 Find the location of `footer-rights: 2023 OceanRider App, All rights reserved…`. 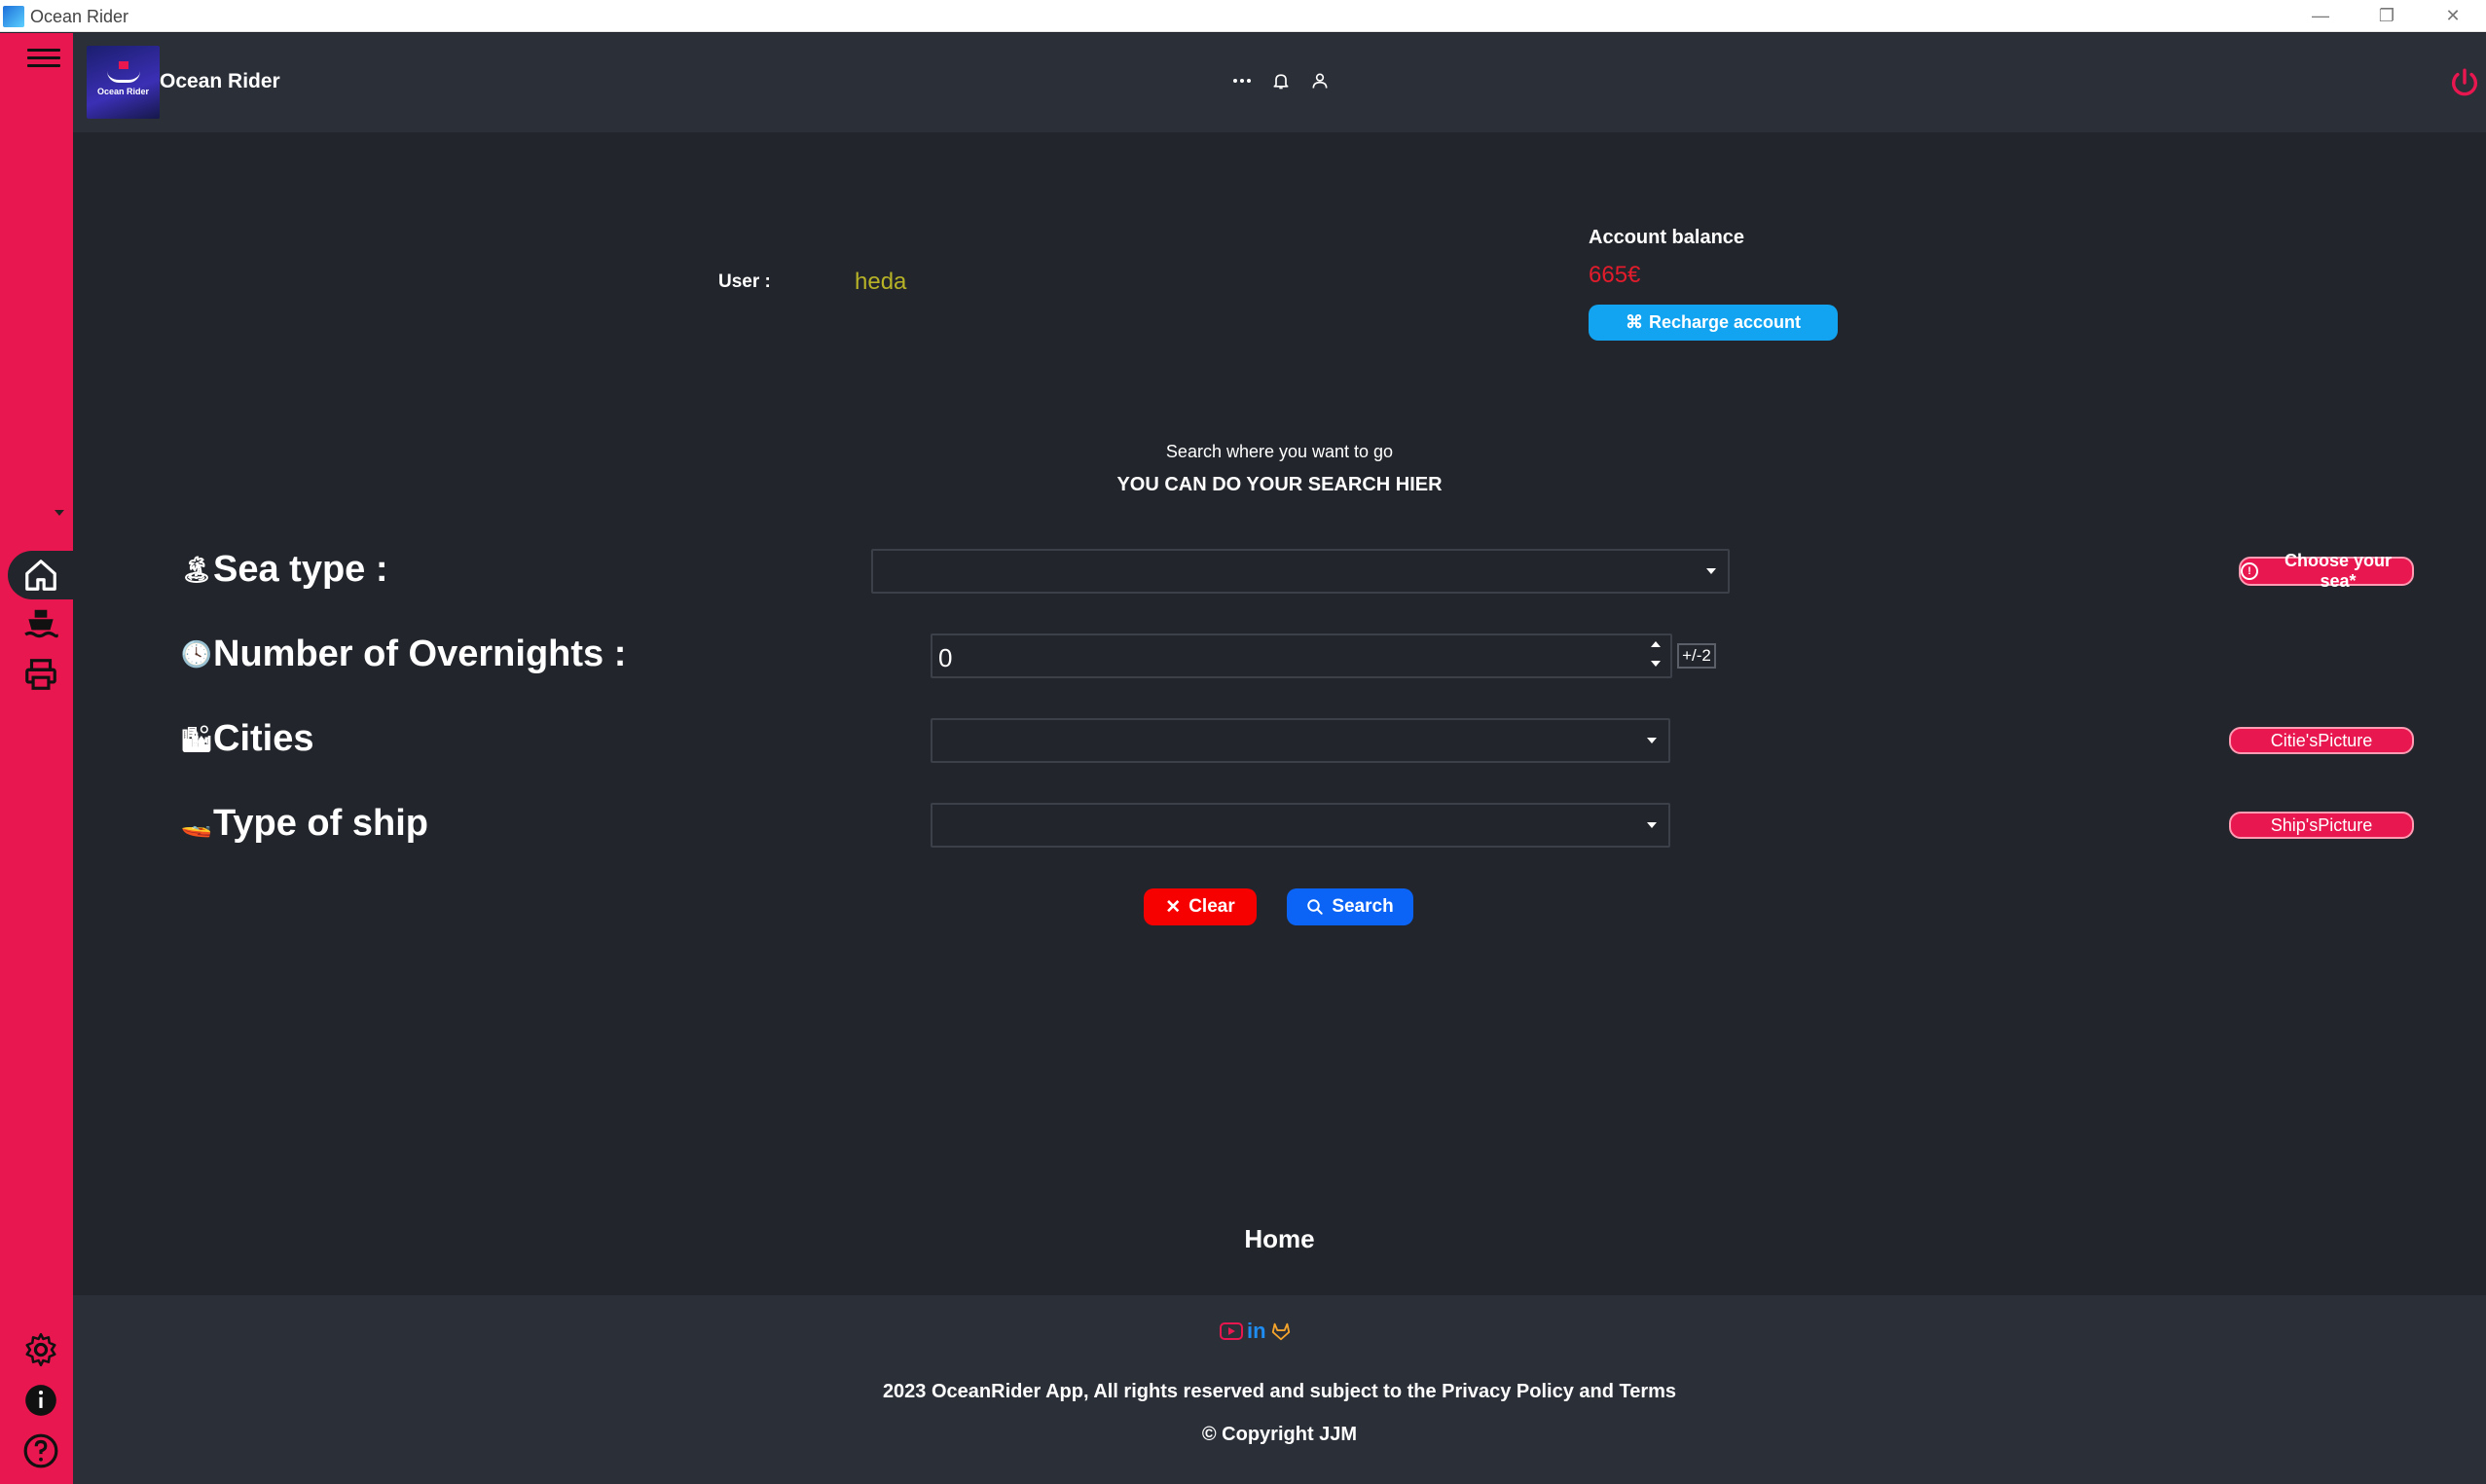

footer-rights: 2023 OceanRider App, All rights reserved… is located at coordinates (1280, 1391).